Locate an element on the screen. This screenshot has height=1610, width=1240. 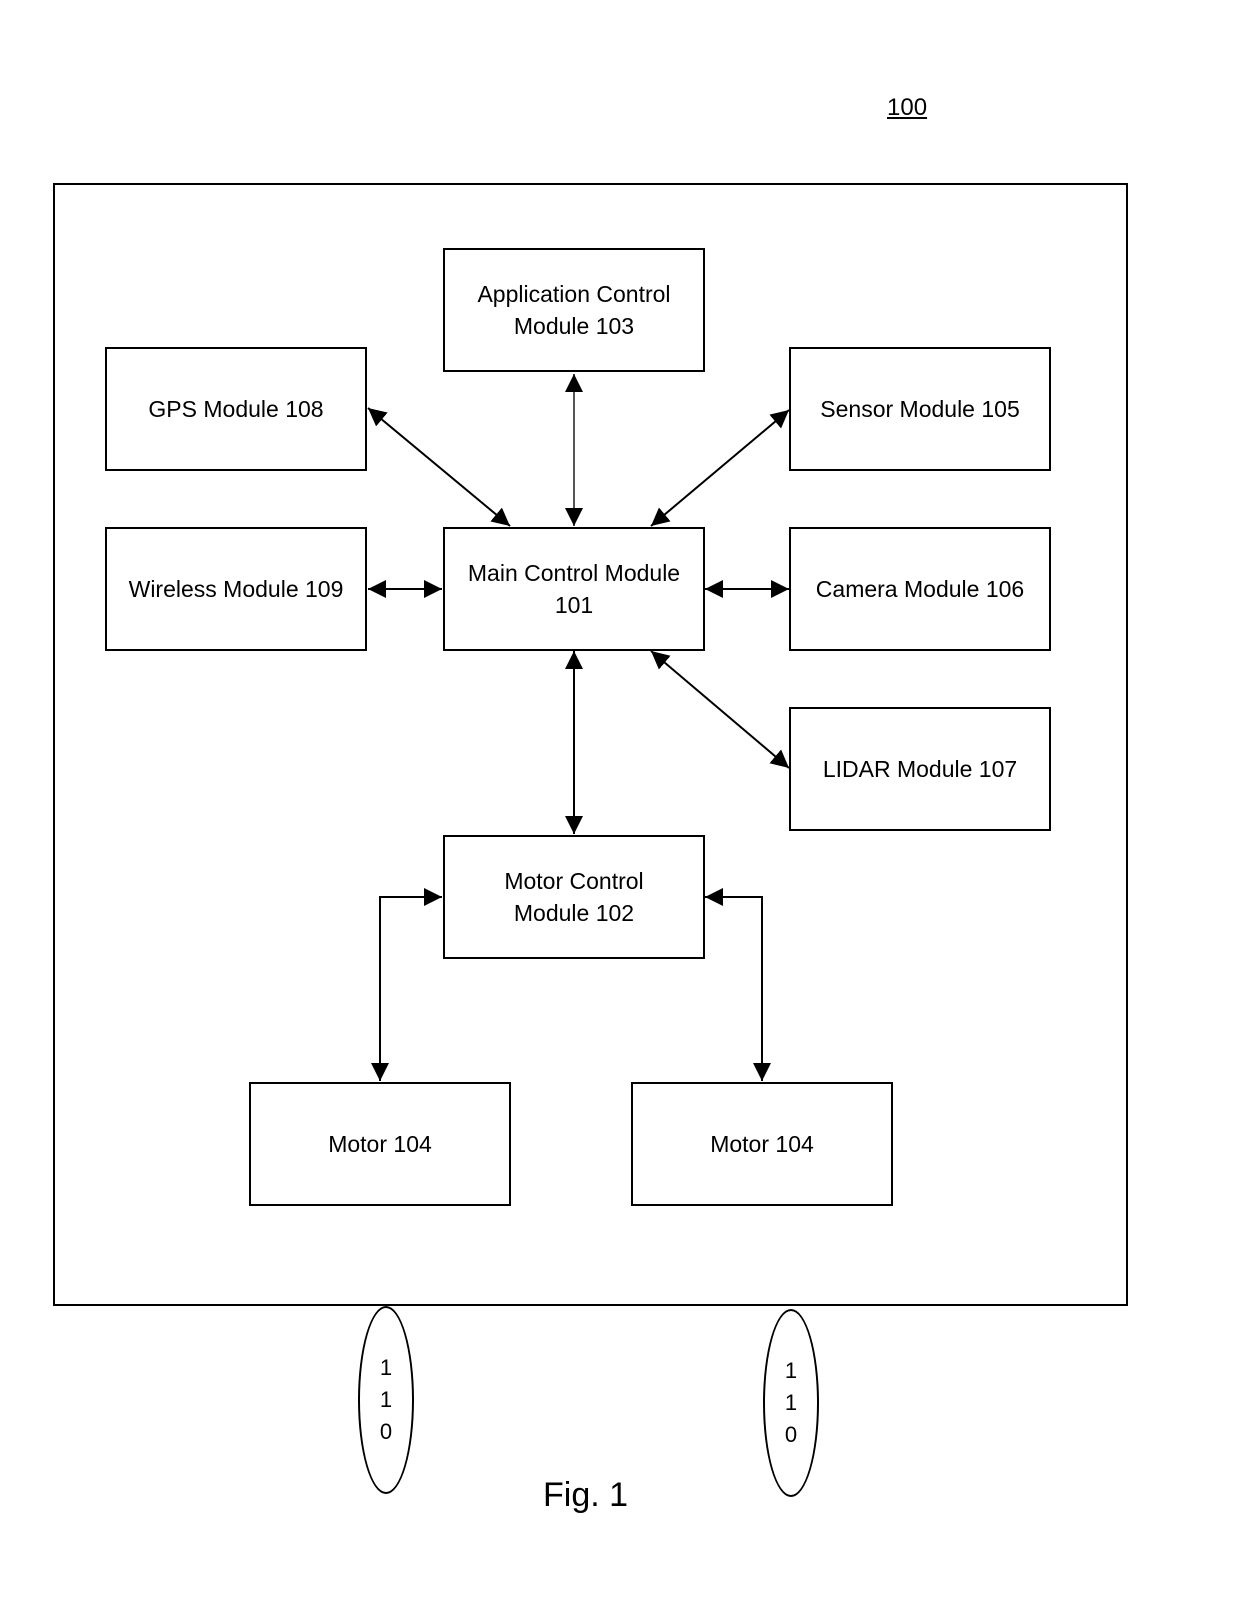
camera-module-box: Camera Module 106 is located at coordinates (920, 589).